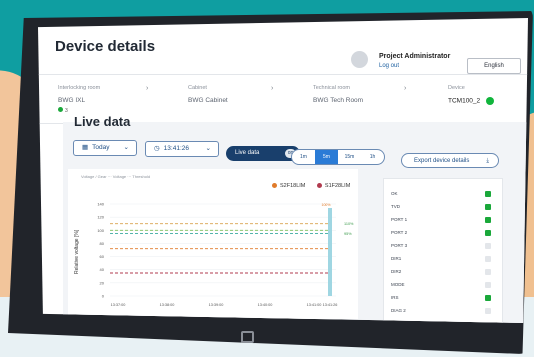  Describe the element at coordinates (157, 148) in the screenshot. I see `clock-icon: ◷` at that location.